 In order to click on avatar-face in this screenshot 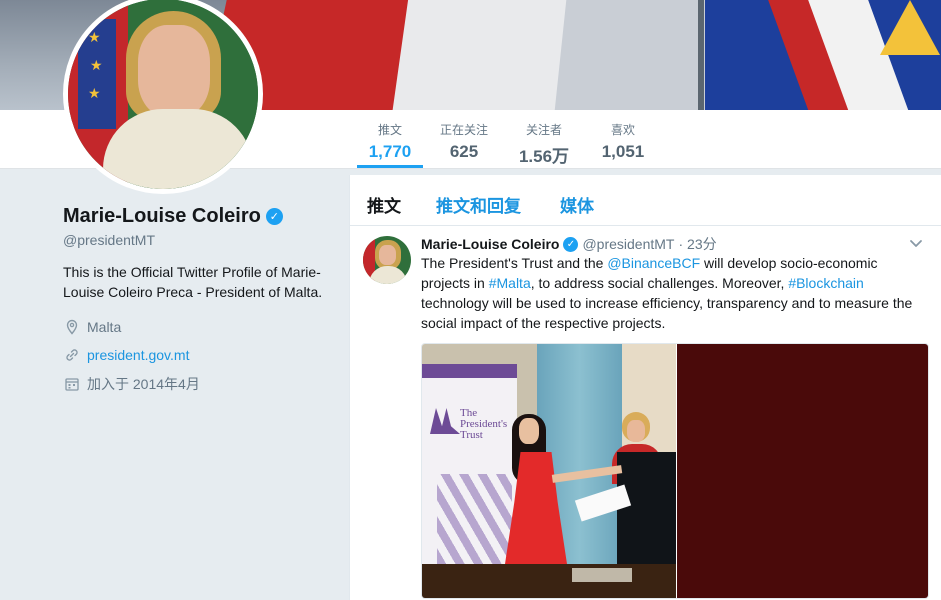, I will do `click(174, 71)`.